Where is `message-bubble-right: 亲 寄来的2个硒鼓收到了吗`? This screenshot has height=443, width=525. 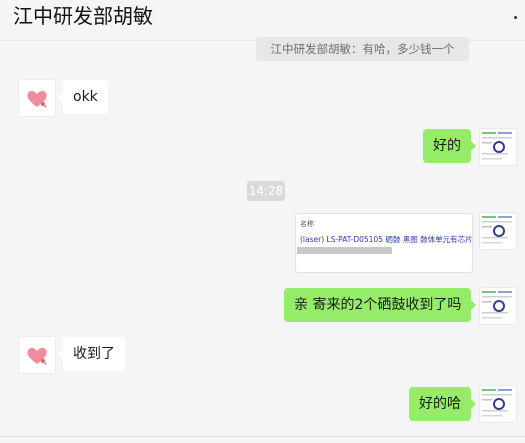
message-bubble-right: 亲 寄来的2个硒鼓收到了吗 is located at coordinates (380, 305).